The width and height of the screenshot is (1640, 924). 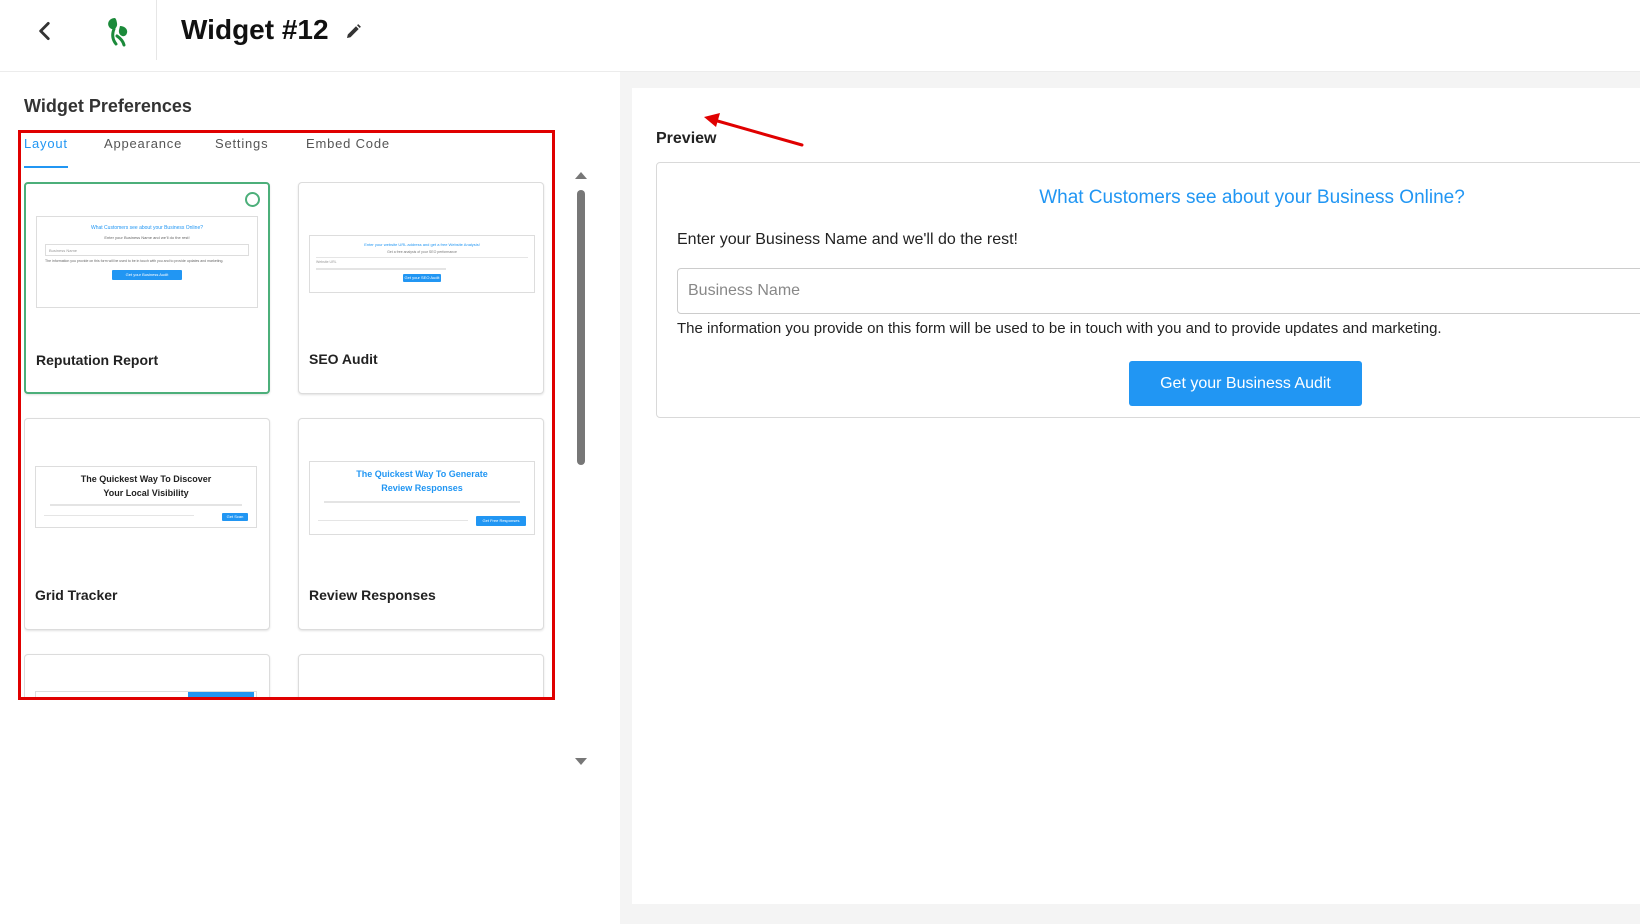 What do you see at coordinates (581, 175) in the screenshot?
I see `scroll-up-icon` at bounding box center [581, 175].